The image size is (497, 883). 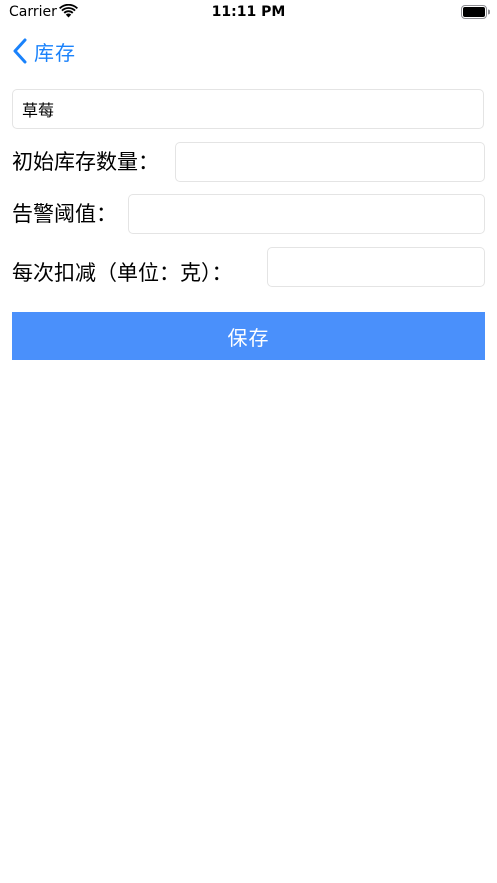 What do you see at coordinates (85, 162) in the screenshot?
I see `initial-stock-label: 初始库存数量：` at bounding box center [85, 162].